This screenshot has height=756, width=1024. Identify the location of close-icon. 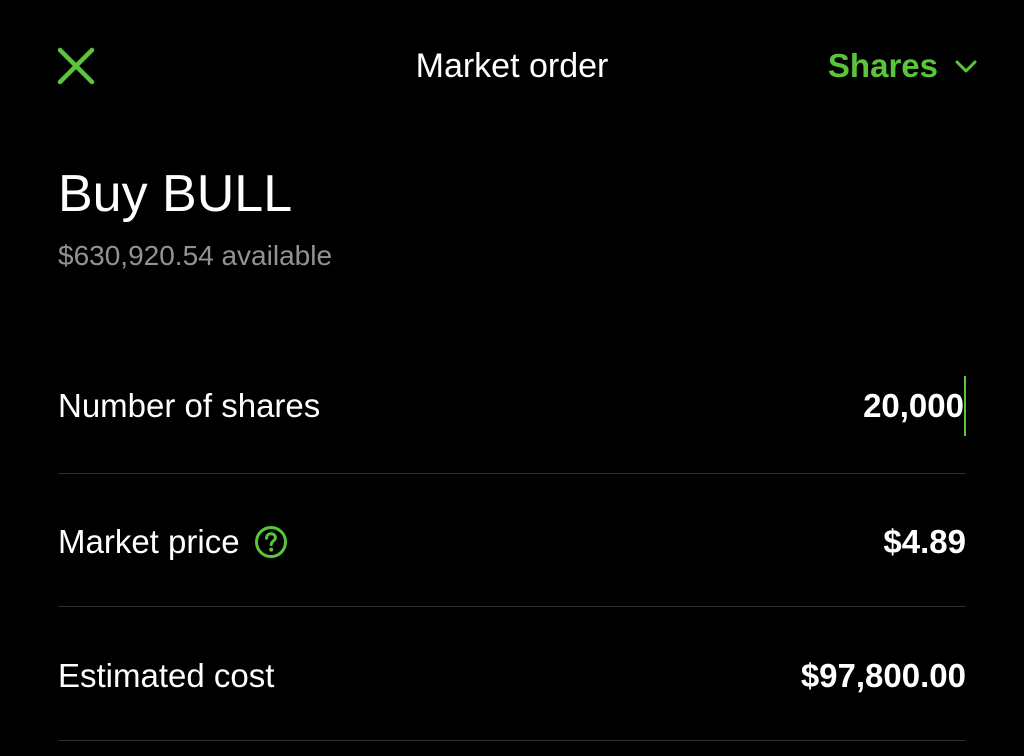
(76, 66).